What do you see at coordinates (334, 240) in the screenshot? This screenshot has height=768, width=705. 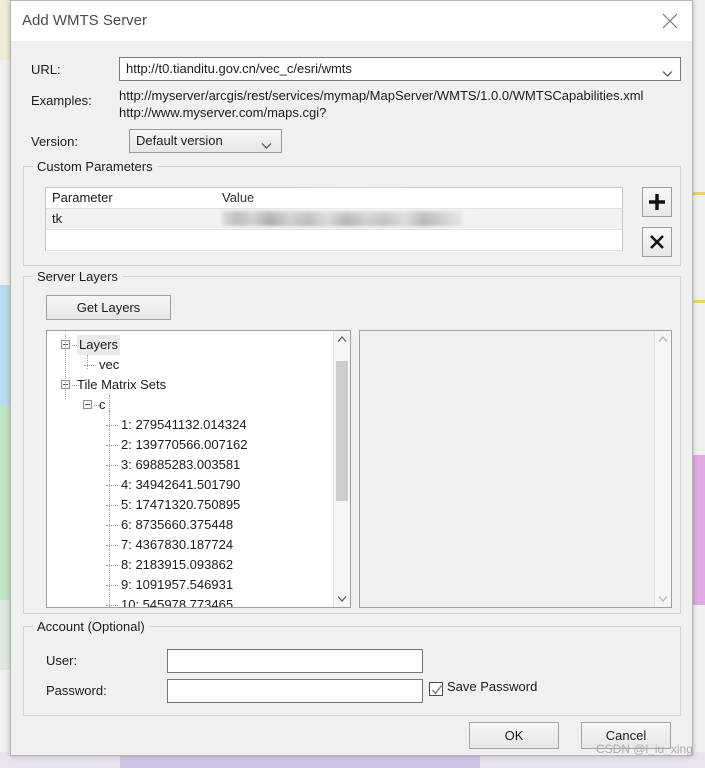 I see `table-row` at bounding box center [334, 240].